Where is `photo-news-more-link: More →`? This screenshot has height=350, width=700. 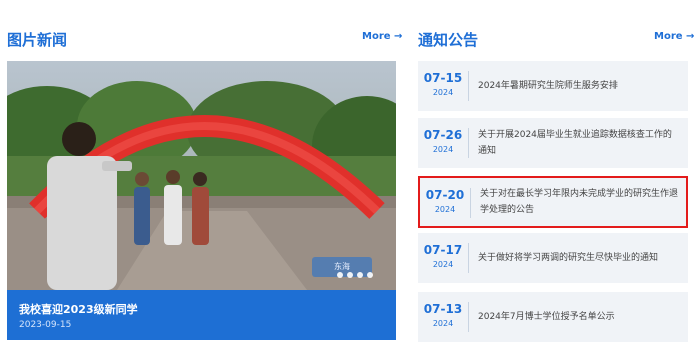 photo-news-more-link: More → is located at coordinates (382, 36).